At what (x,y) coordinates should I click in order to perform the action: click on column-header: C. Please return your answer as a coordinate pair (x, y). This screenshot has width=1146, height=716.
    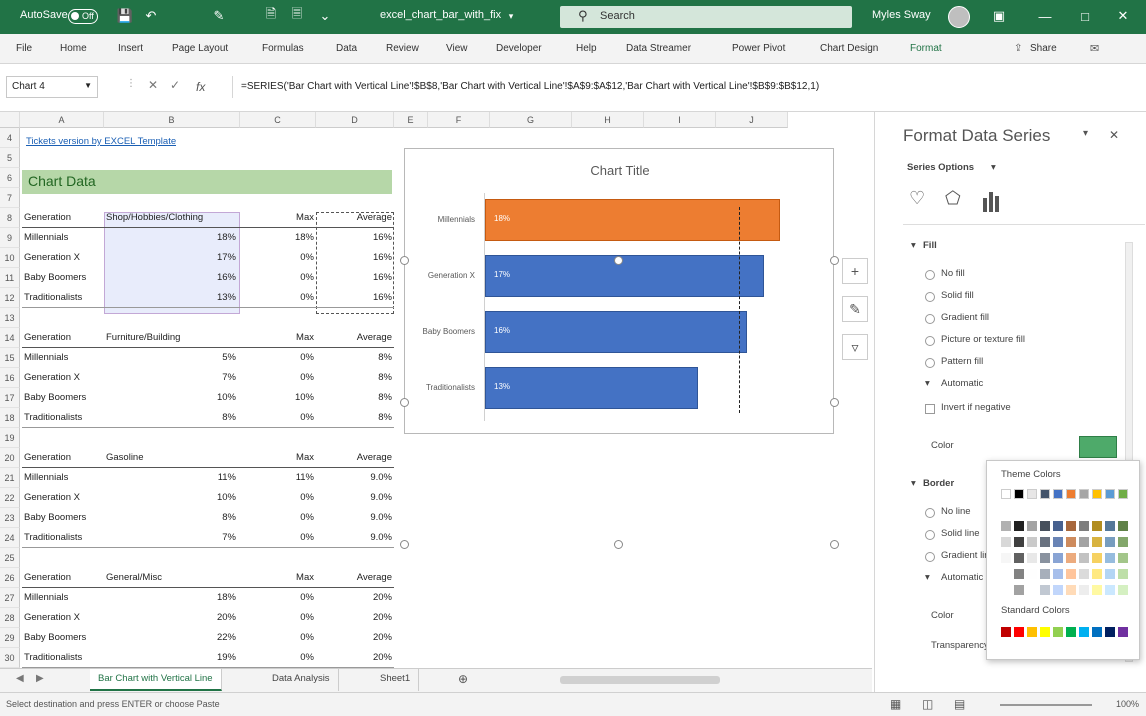
    Looking at the image, I should click on (278, 120).